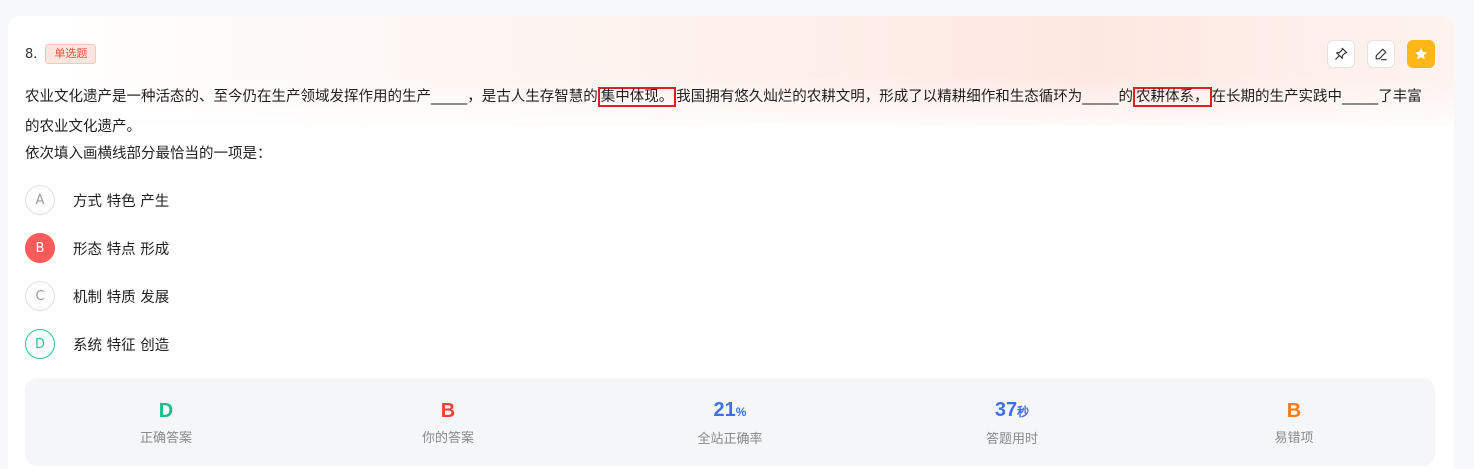 The width and height of the screenshot is (1474, 469). I want to click on accuracy-unit: %, so click(741, 411).